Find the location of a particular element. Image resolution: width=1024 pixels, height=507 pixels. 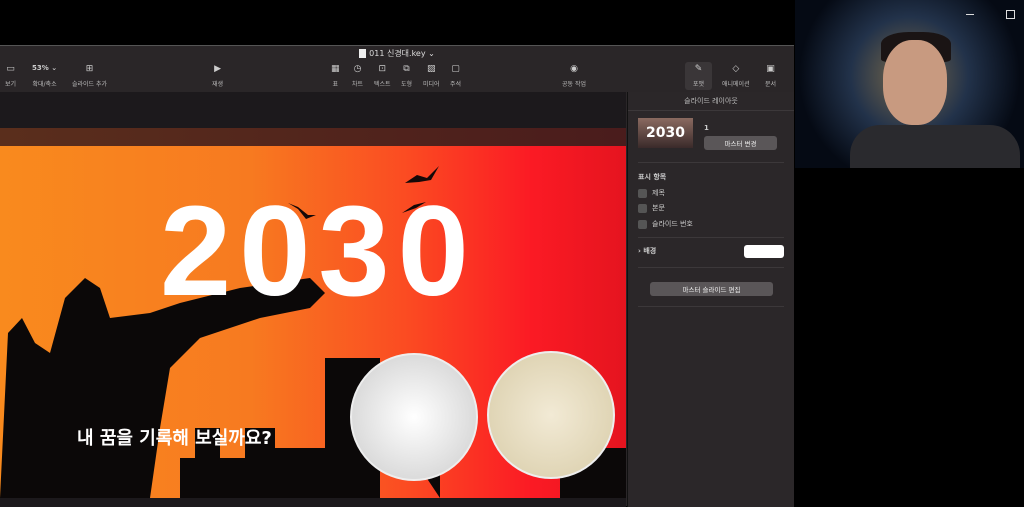

zoom-value: 53% ⌄ is located at coordinates (45, 68).